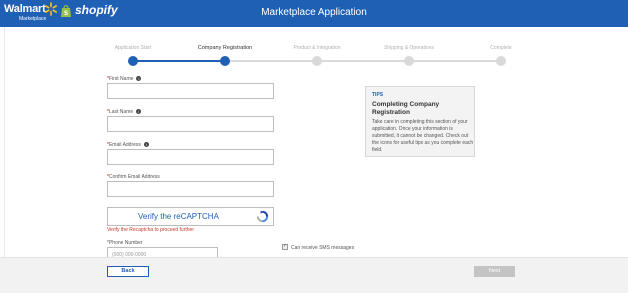  Describe the element at coordinates (262, 216) in the screenshot. I see `recaptcha-icon` at that location.